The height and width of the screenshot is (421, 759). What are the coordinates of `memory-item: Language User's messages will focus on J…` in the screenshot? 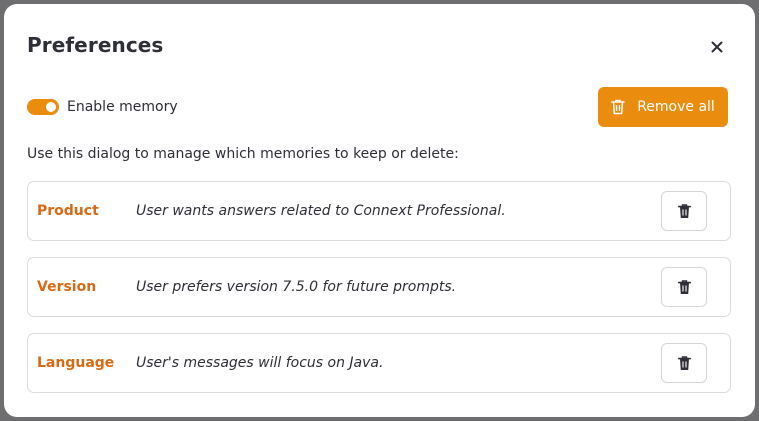 It's located at (379, 363).